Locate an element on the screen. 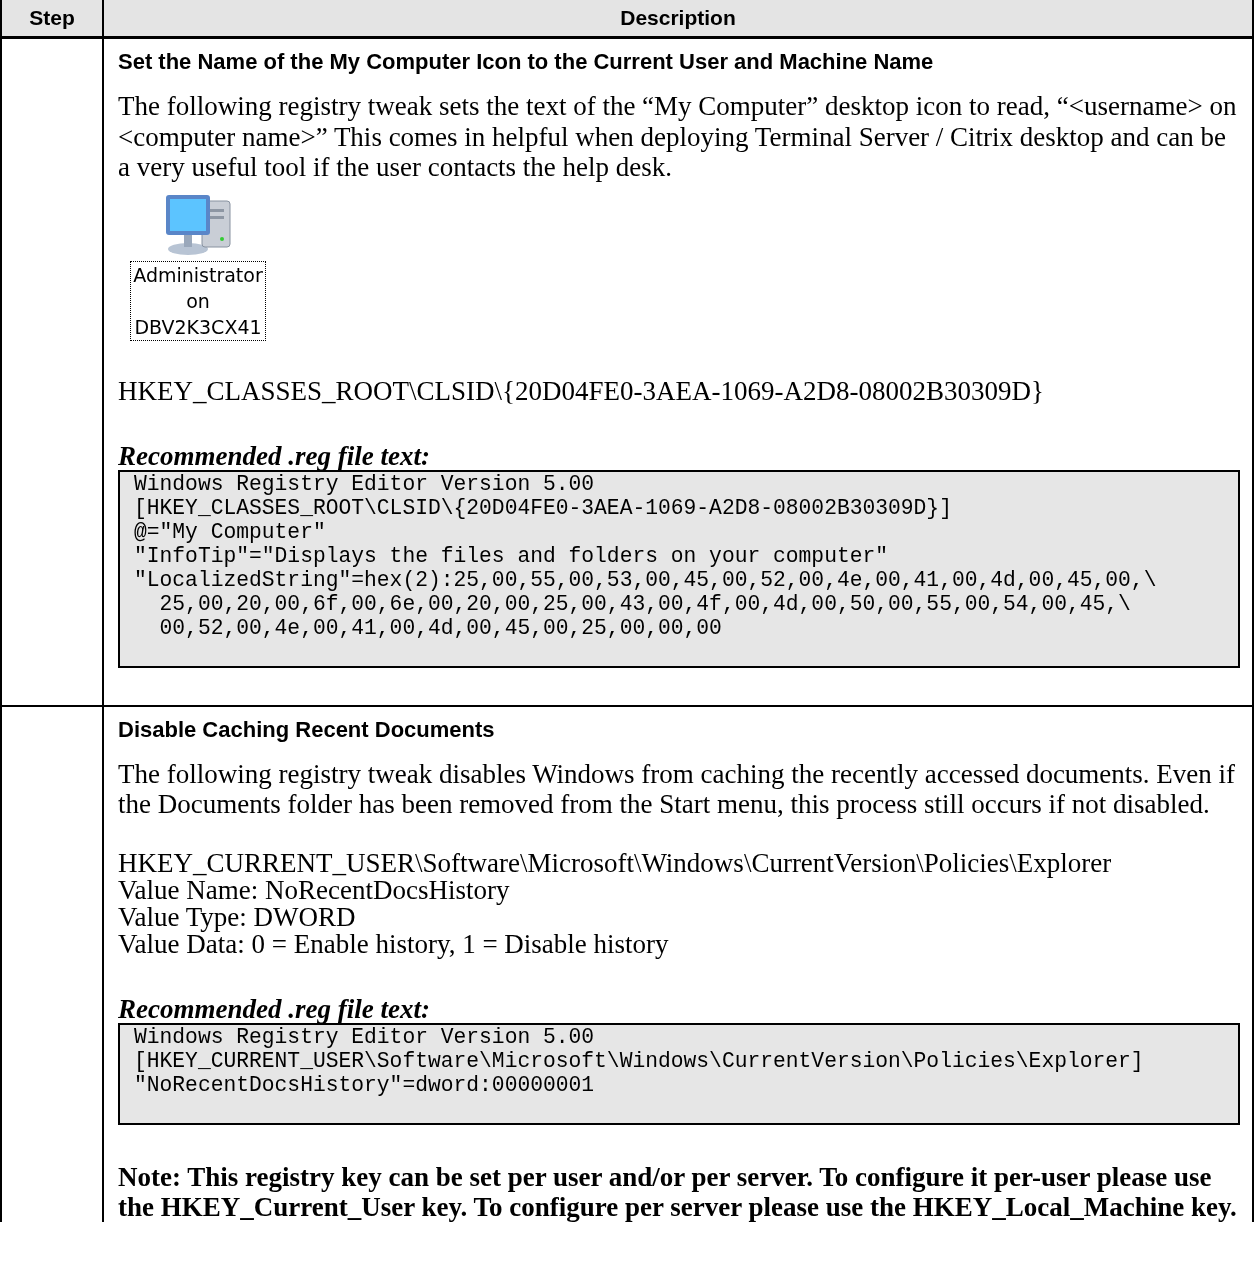 The image size is (1256, 1281). section-heading: Set the Name of the My Computer Icon to the Current User and Machine Name is located at coordinates (526, 62).